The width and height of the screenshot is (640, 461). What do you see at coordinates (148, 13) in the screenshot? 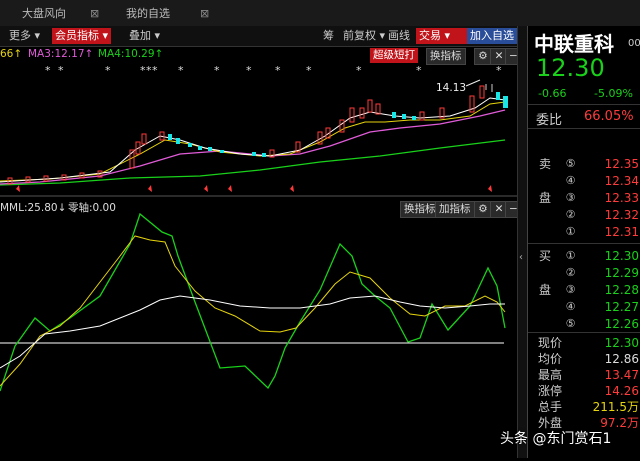
I see `tab-label: 我的自选` at bounding box center [148, 13].